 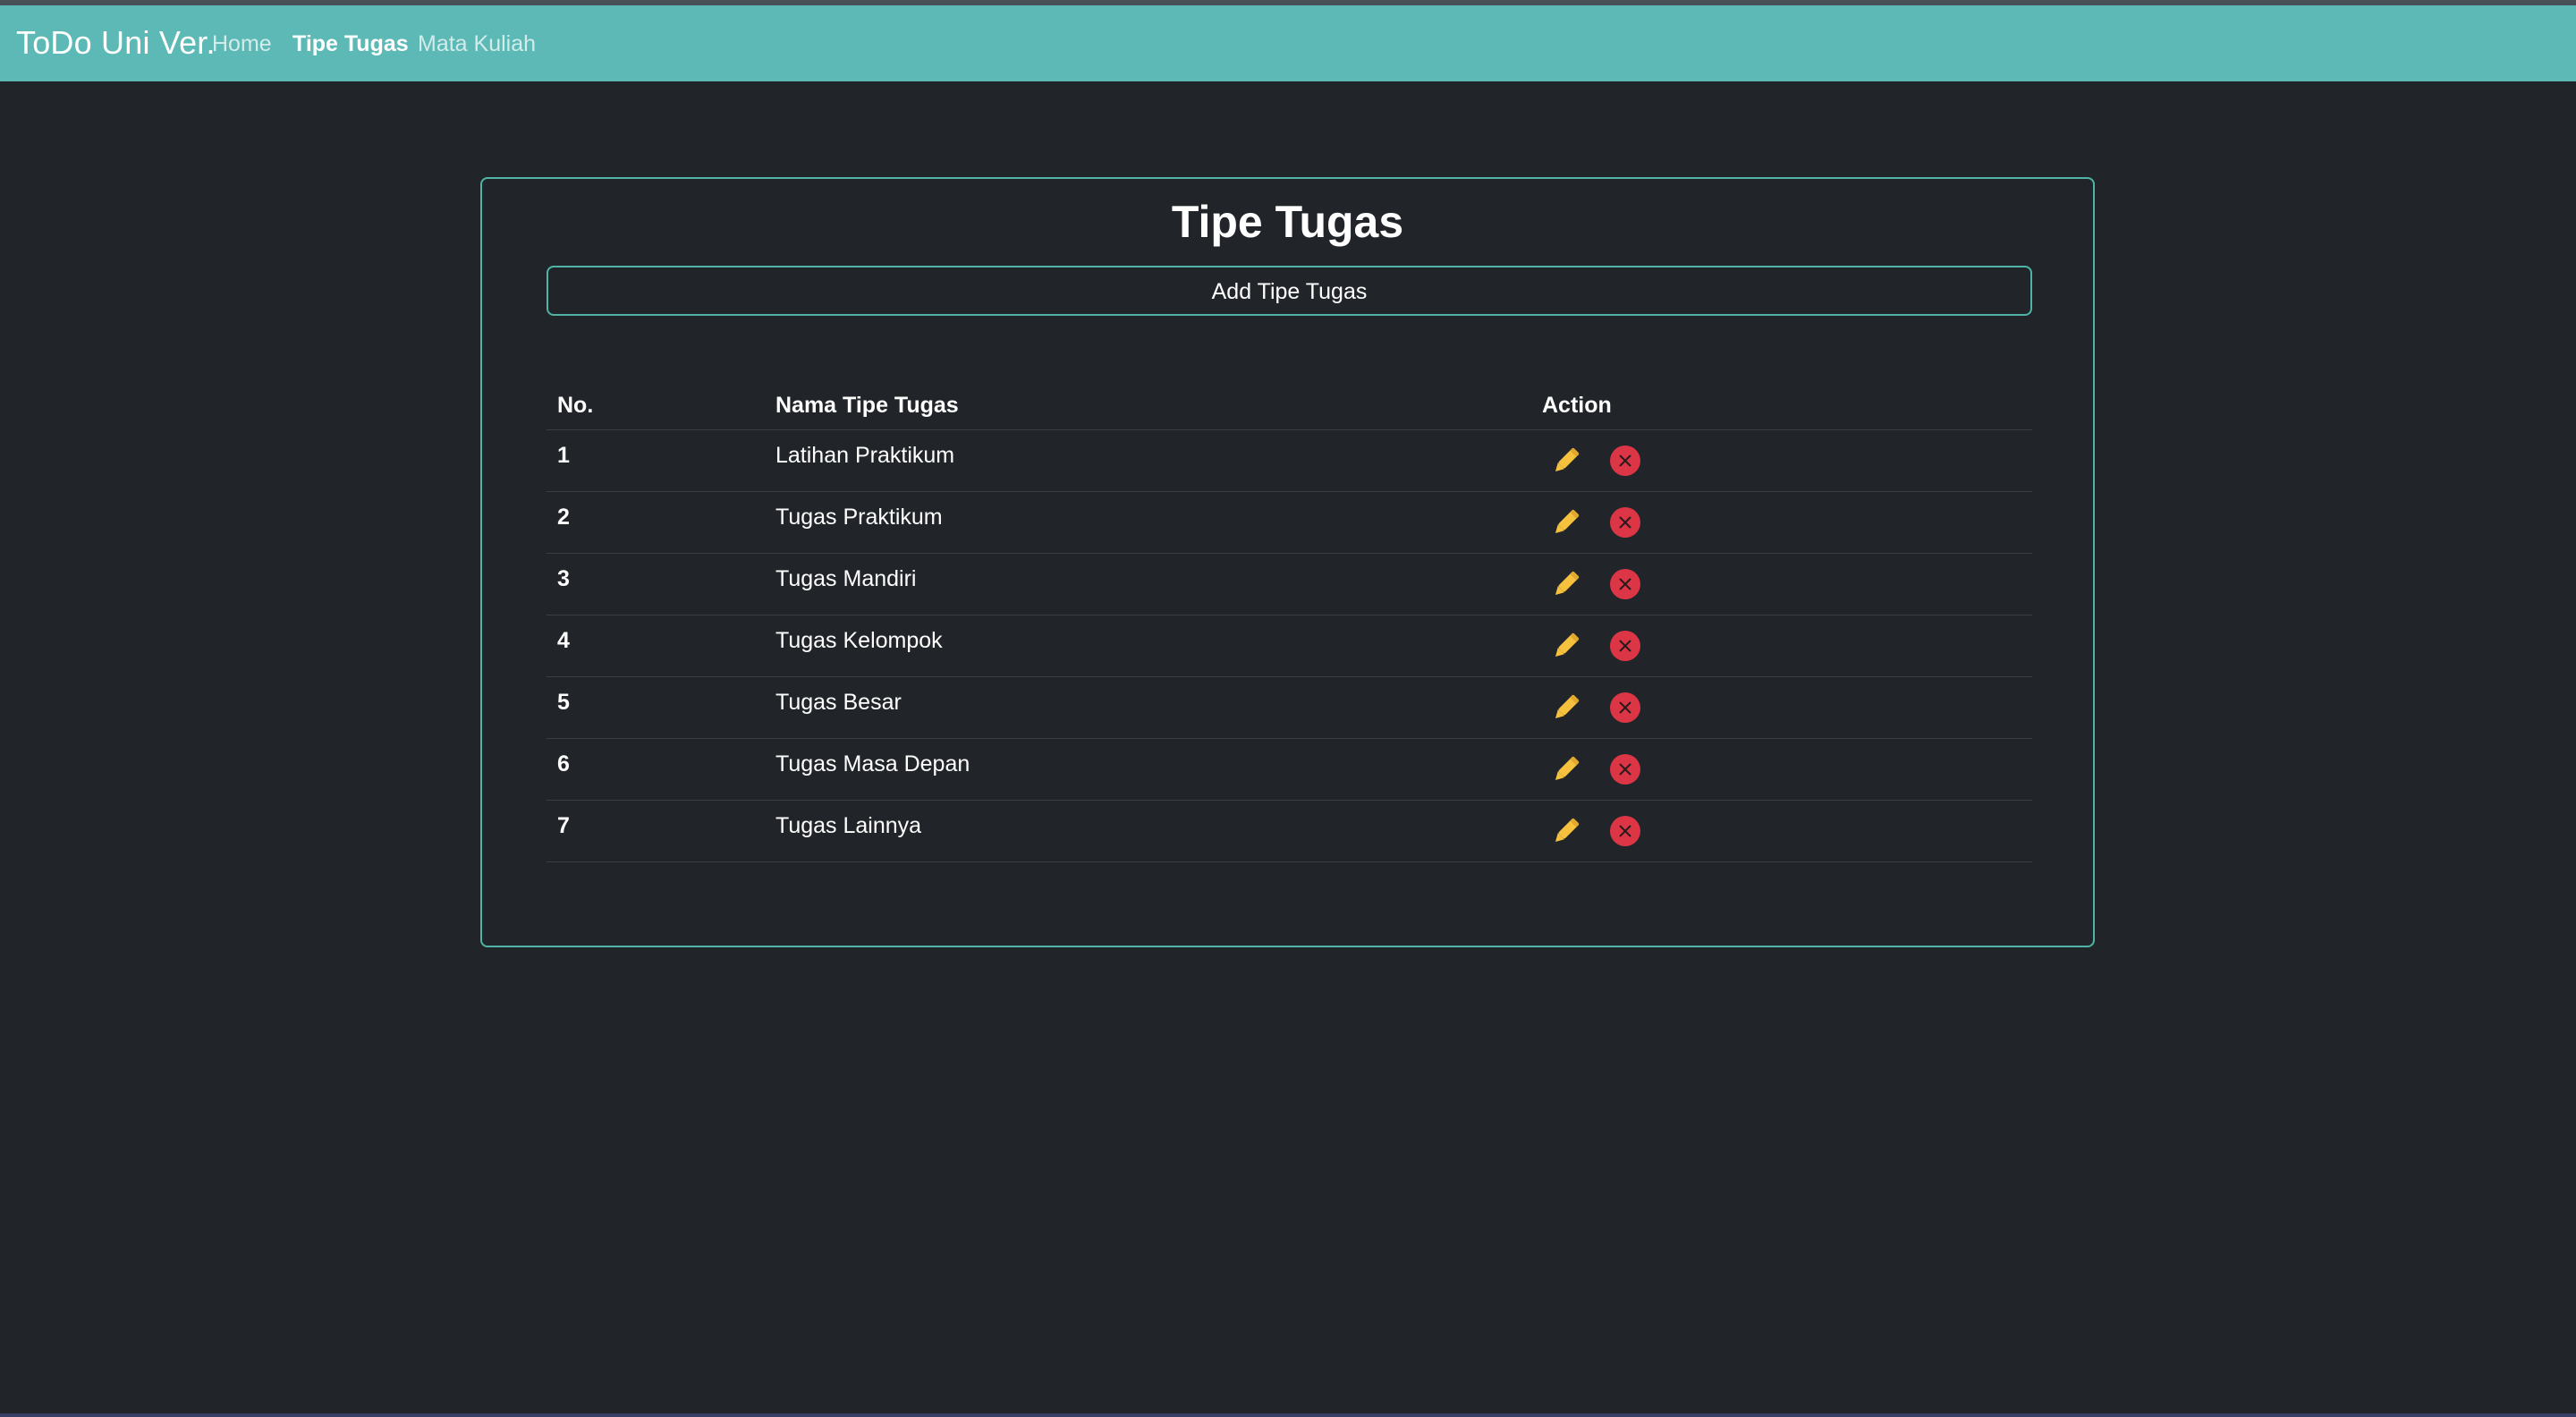 I want to click on table-row: 4 Tugas Kelompok, so click(x=1289, y=646).